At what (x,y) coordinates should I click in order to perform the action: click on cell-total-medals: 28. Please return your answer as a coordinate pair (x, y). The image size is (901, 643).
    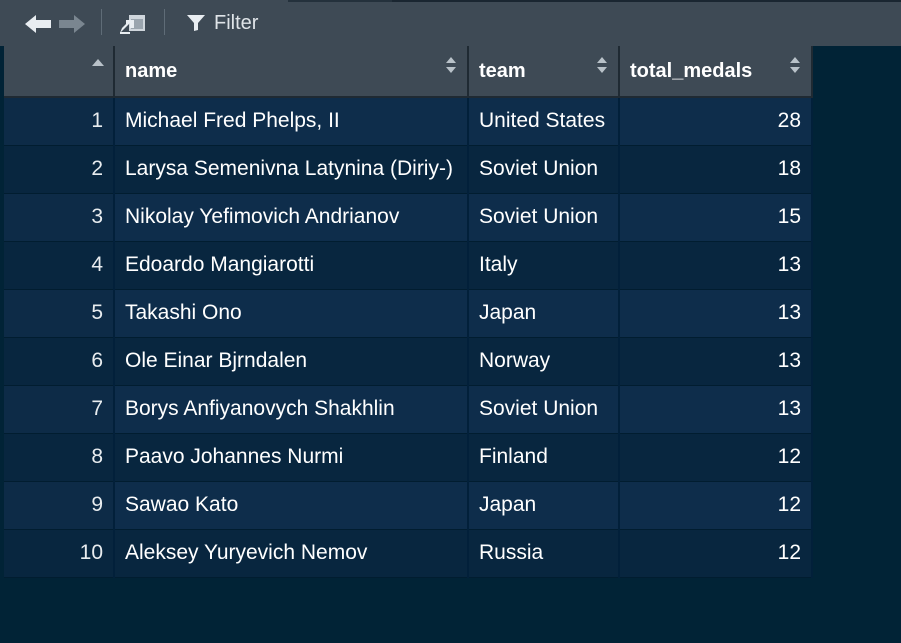
    Looking at the image, I should click on (716, 121).